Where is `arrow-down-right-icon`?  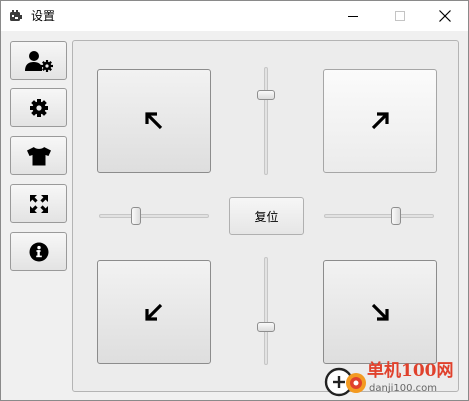
arrow-down-right-icon is located at coordinates (380, 312).